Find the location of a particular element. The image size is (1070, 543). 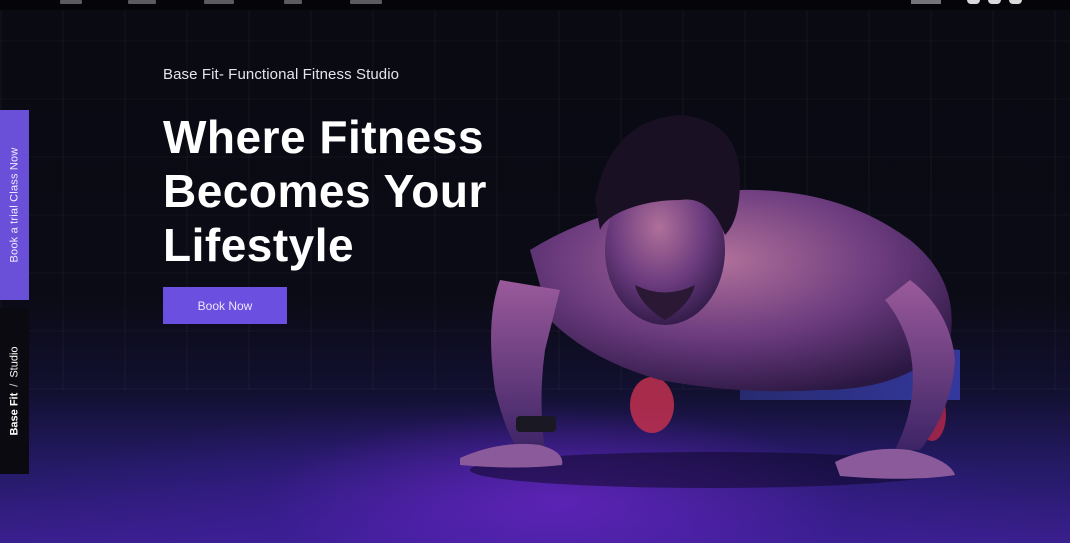

book-now-button: Book Now is located at coordinates (225, 305).